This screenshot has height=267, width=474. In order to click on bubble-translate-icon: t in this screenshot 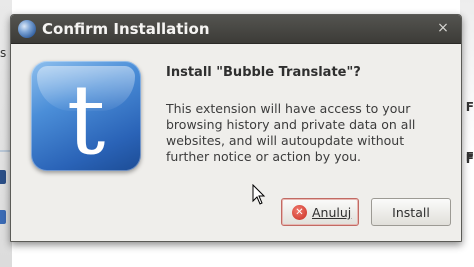, I will do `click(86, 116)`.